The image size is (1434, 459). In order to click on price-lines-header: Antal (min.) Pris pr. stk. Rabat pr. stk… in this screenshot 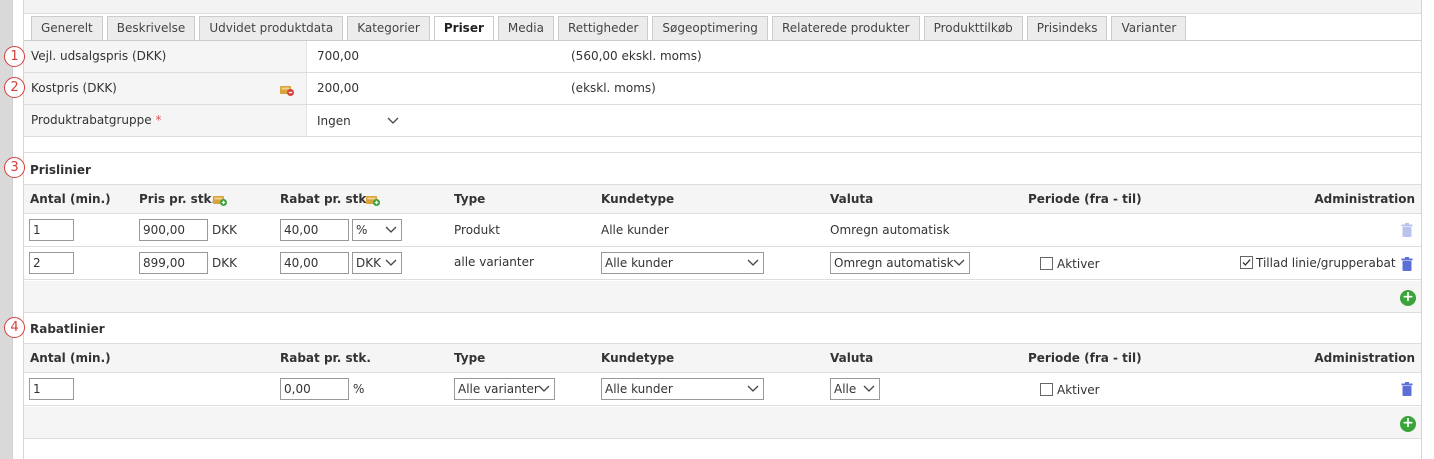, I will do `click(722, 199)`.